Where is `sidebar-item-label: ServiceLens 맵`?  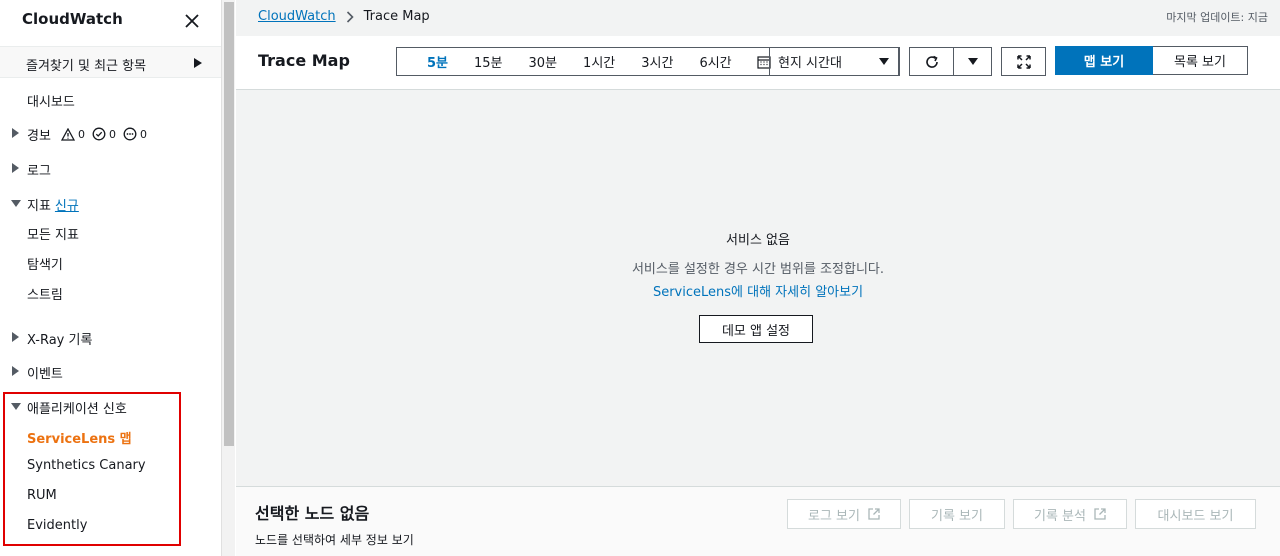 sidebar-item-label: ServiceLens 맵 is located at coordinates (79, 439).